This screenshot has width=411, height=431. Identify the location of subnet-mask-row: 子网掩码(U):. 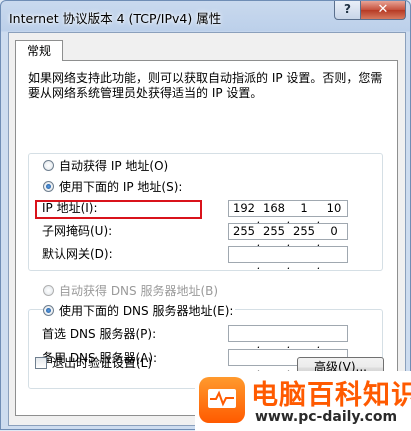
(77, 231).